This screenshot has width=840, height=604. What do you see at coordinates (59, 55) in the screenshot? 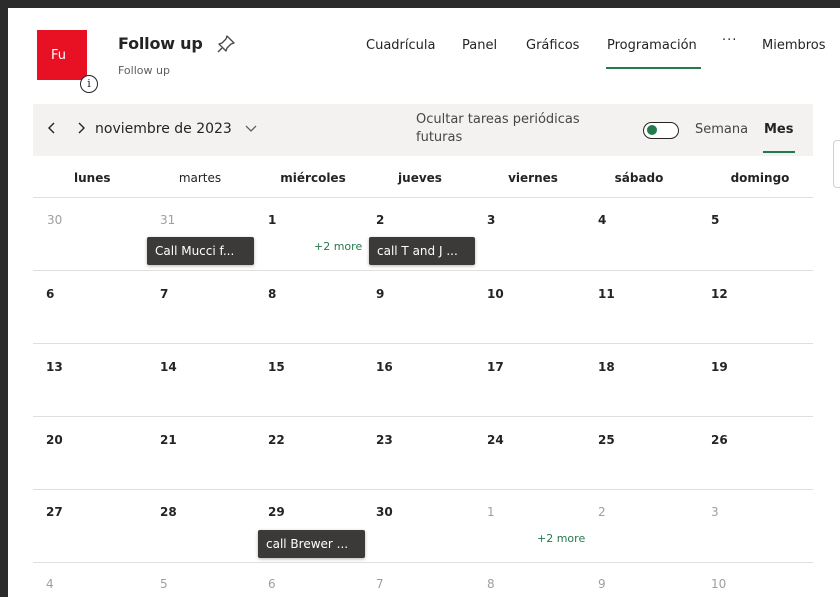
I see `plan-avatar-initials: Fu` at bounding box center [59, 55].